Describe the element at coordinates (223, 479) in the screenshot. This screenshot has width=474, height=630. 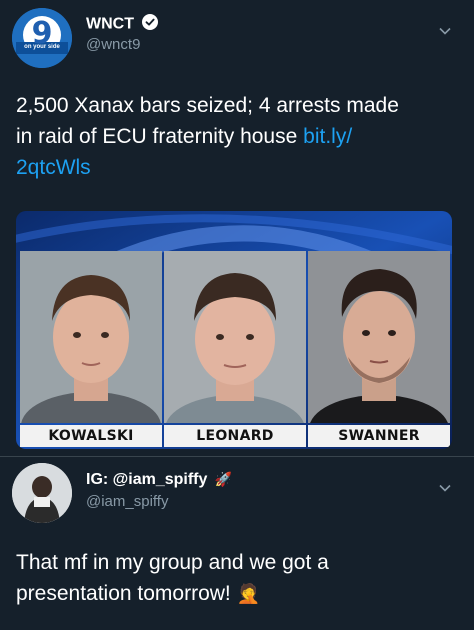
I see `rocket-emoji-icon: 🚀` at that location.